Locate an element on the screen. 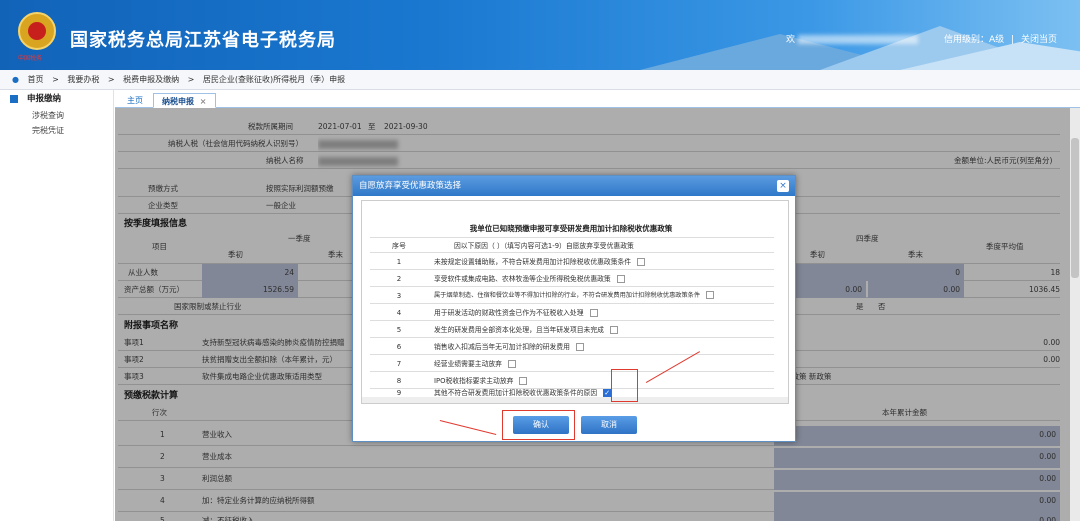 The width and height of the screenshot is (1080, 521). sidebar: 申报缴纳 涉税查询 完税凭证 is located at coordinates (57, 305).